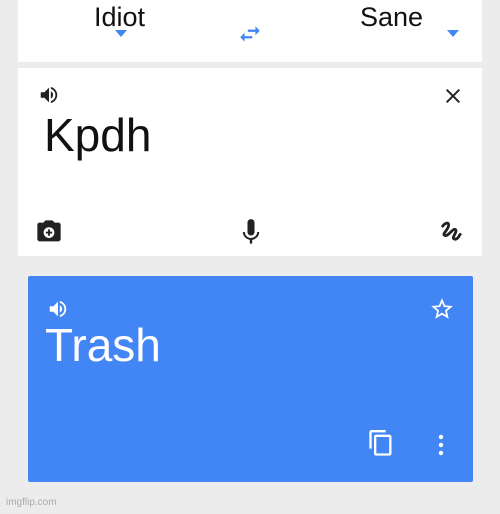  Describe the element at coordinates (121, 33) in the screenshot. I see `source-language-dropdown-icon` at that location.